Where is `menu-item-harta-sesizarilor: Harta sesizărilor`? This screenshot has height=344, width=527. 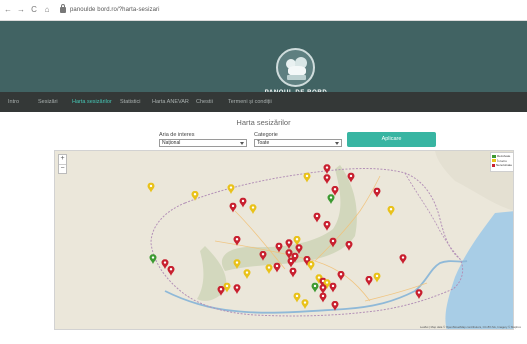 menu-item-harta-sesizarilor: Harta sesizărilor is located at coordinates (92, 102).